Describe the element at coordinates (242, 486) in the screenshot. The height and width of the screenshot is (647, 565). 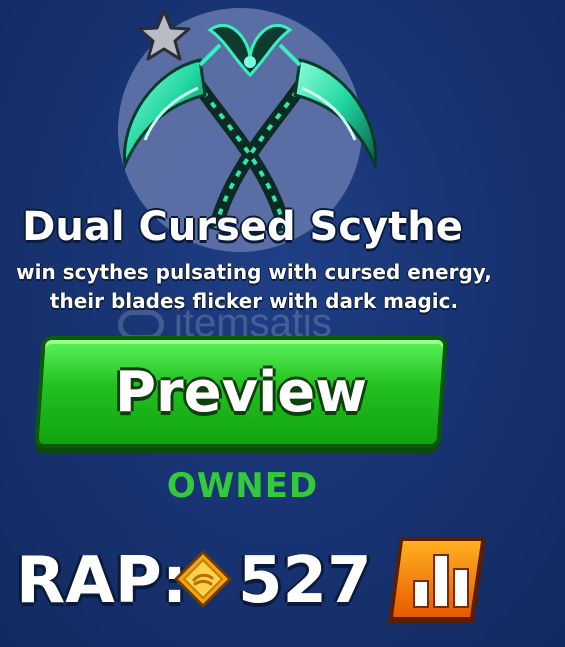
I see `owned-status: OWNED` at that location.